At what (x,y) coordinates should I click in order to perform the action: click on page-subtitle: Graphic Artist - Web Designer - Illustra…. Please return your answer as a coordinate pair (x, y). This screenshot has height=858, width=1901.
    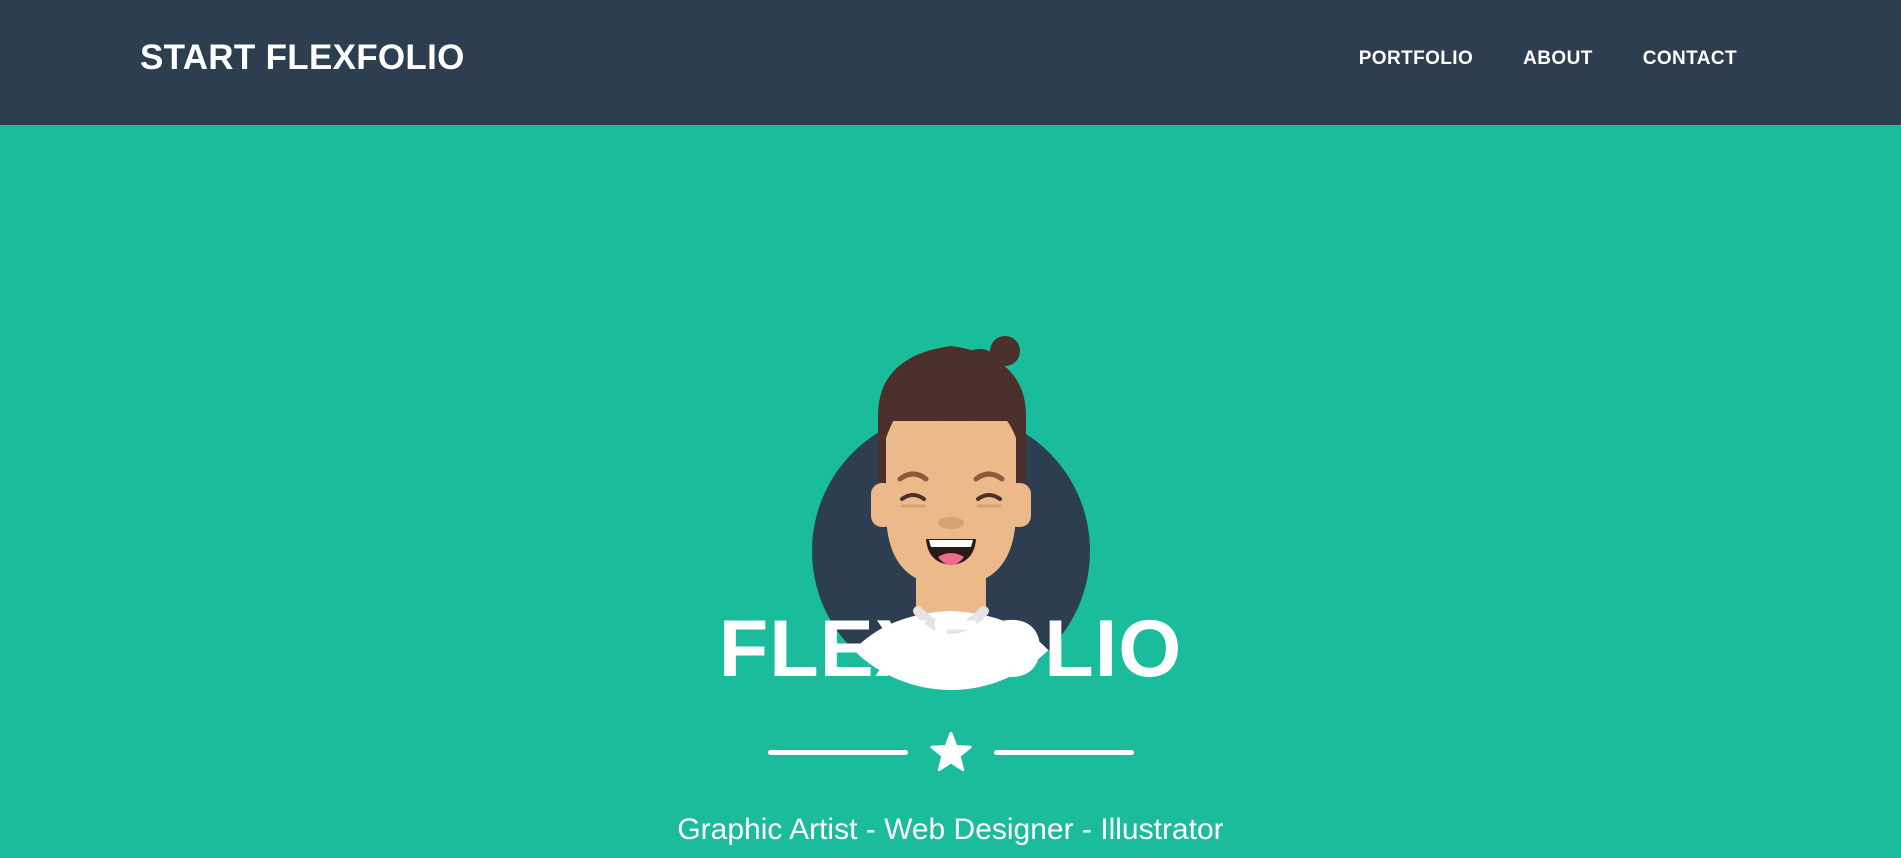
    Looking at the image, I should click on (950, 829).